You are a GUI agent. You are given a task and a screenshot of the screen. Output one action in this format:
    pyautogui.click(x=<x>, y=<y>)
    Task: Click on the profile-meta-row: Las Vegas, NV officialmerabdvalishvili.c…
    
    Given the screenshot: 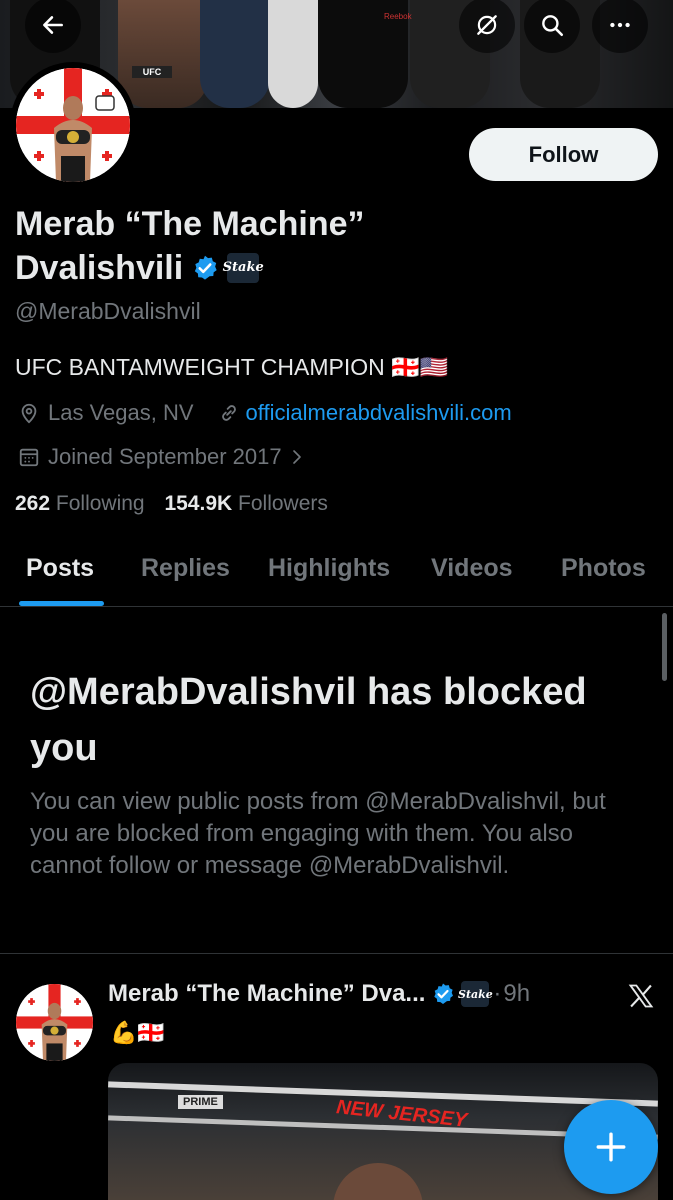 What is the action you would take?
    pyautogui.click(x=265, y=413)
    